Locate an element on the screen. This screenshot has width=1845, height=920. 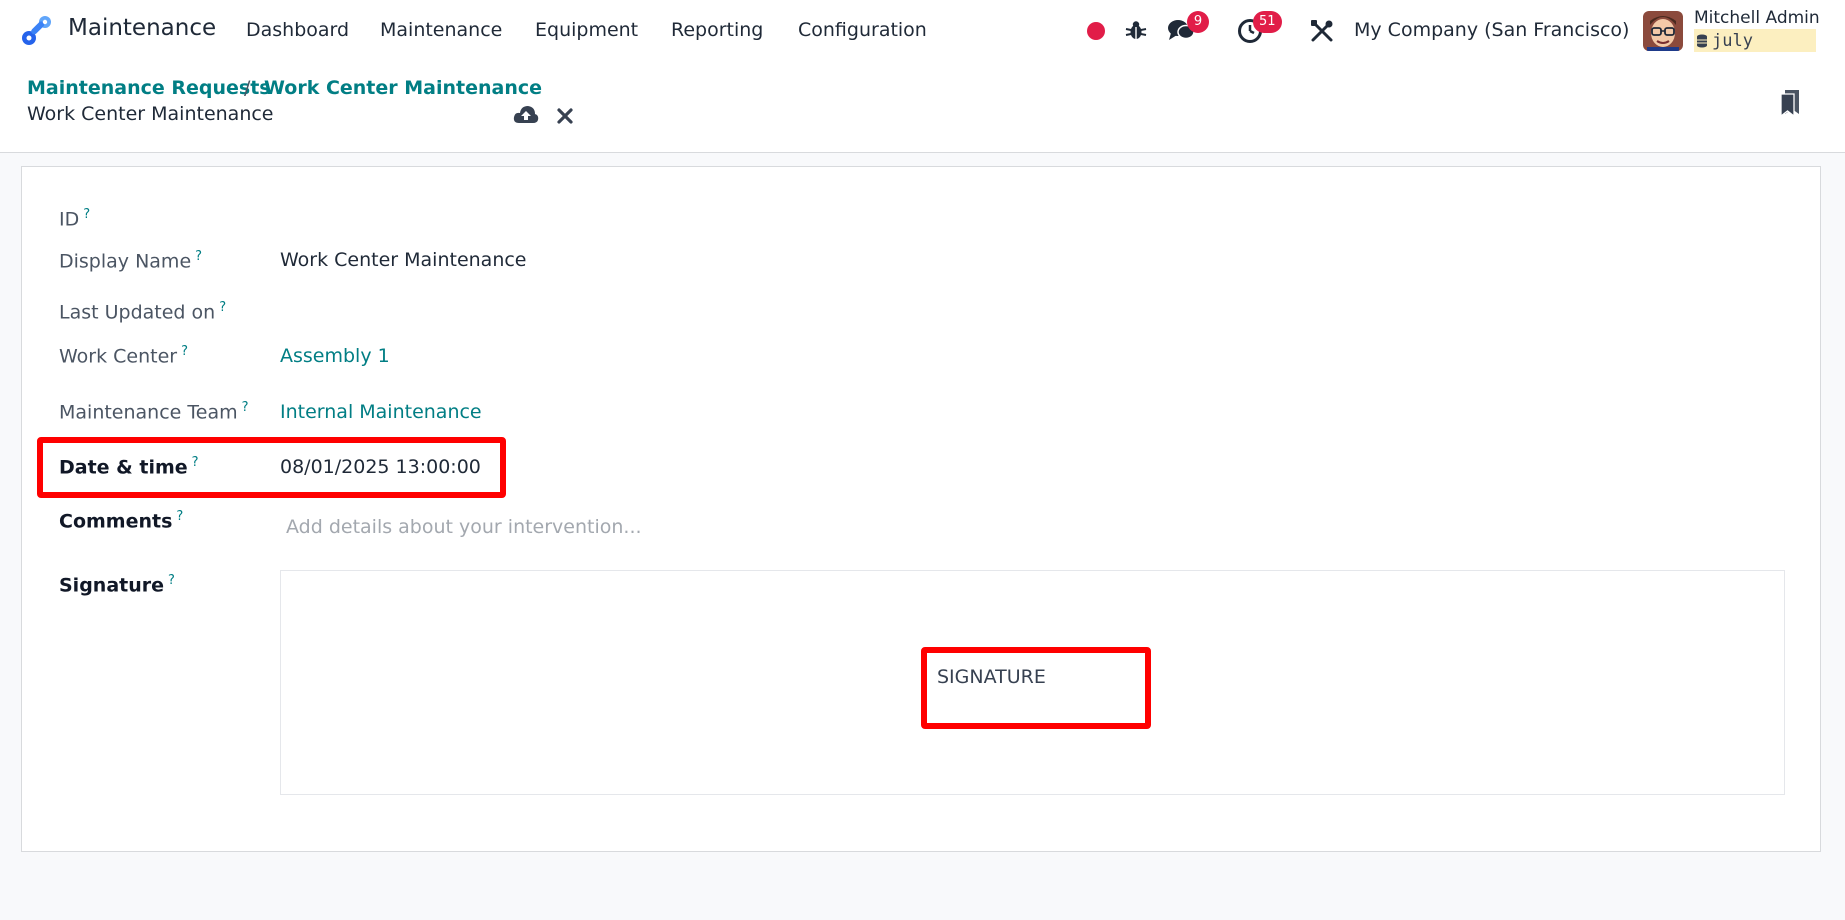
work-center-link: Assembly 1 is located at coordinates (335, 356).